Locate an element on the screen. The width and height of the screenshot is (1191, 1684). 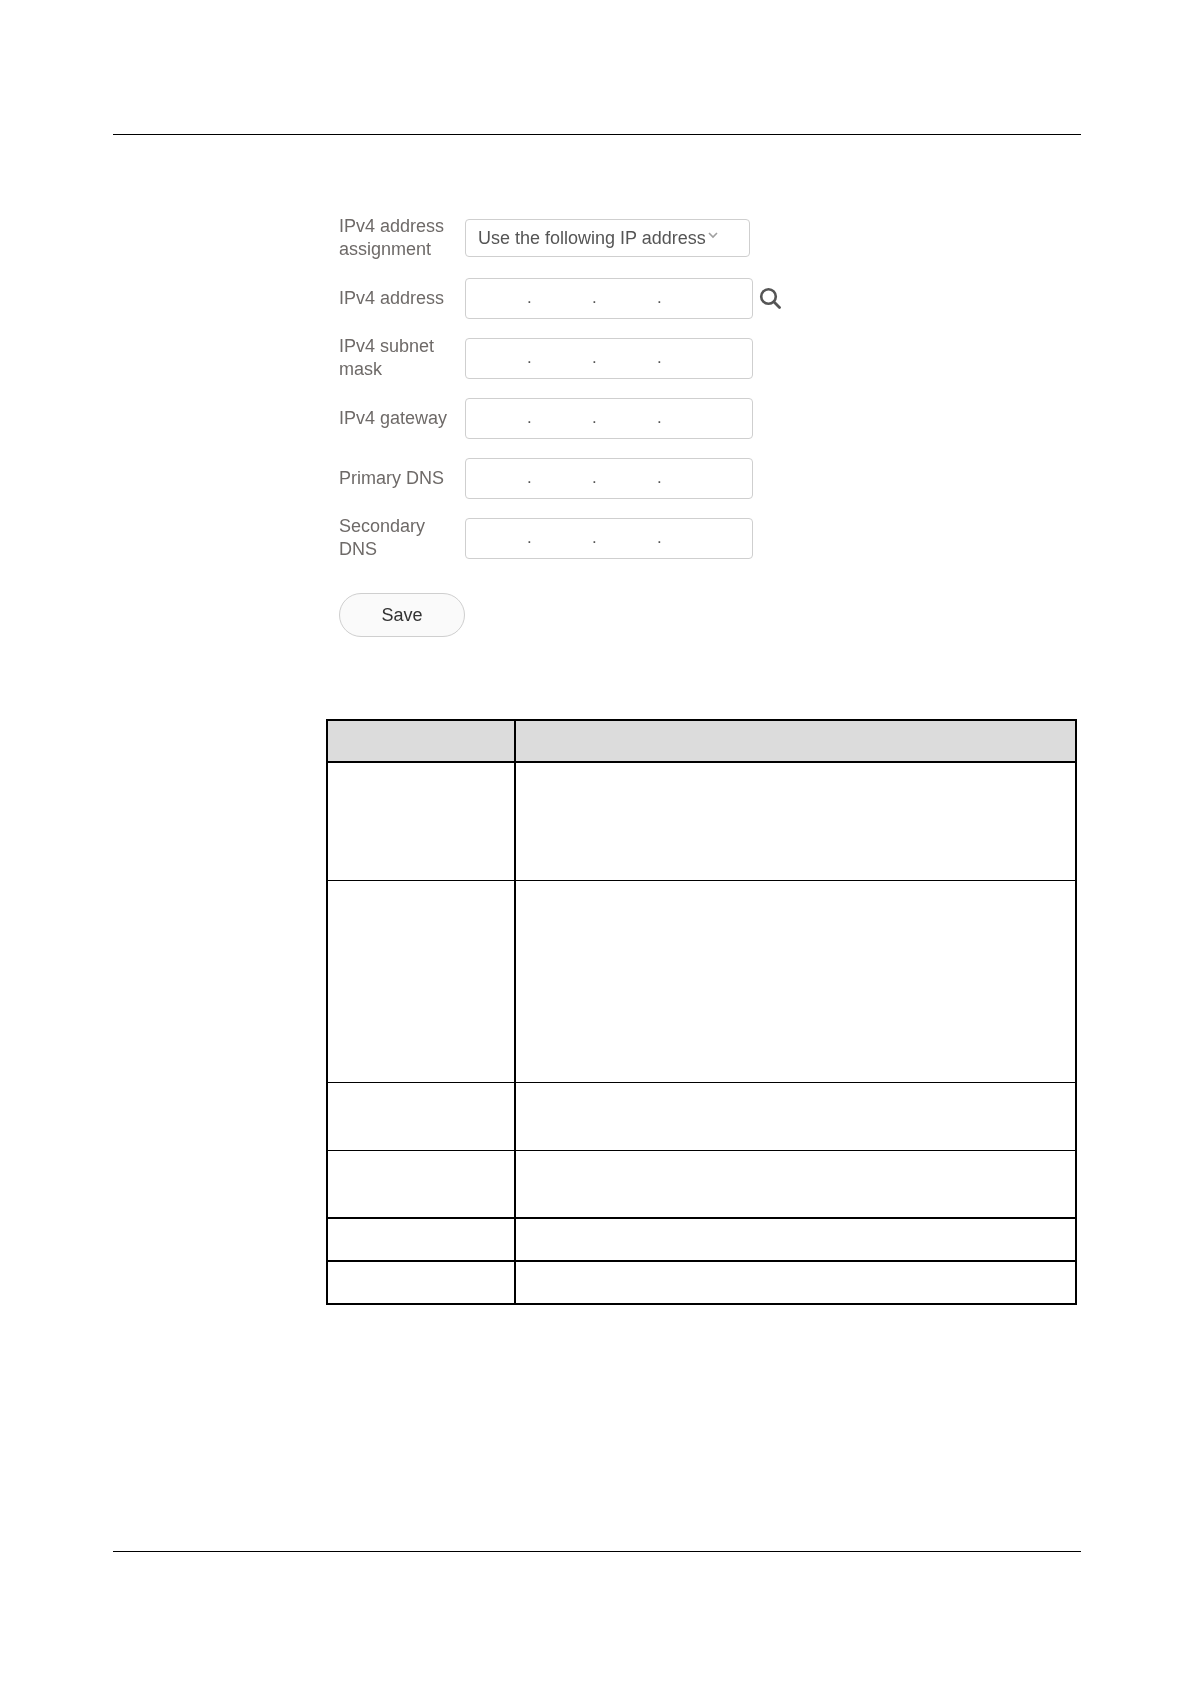
field-label: Primary DNS is located at coordinates (392, 478).